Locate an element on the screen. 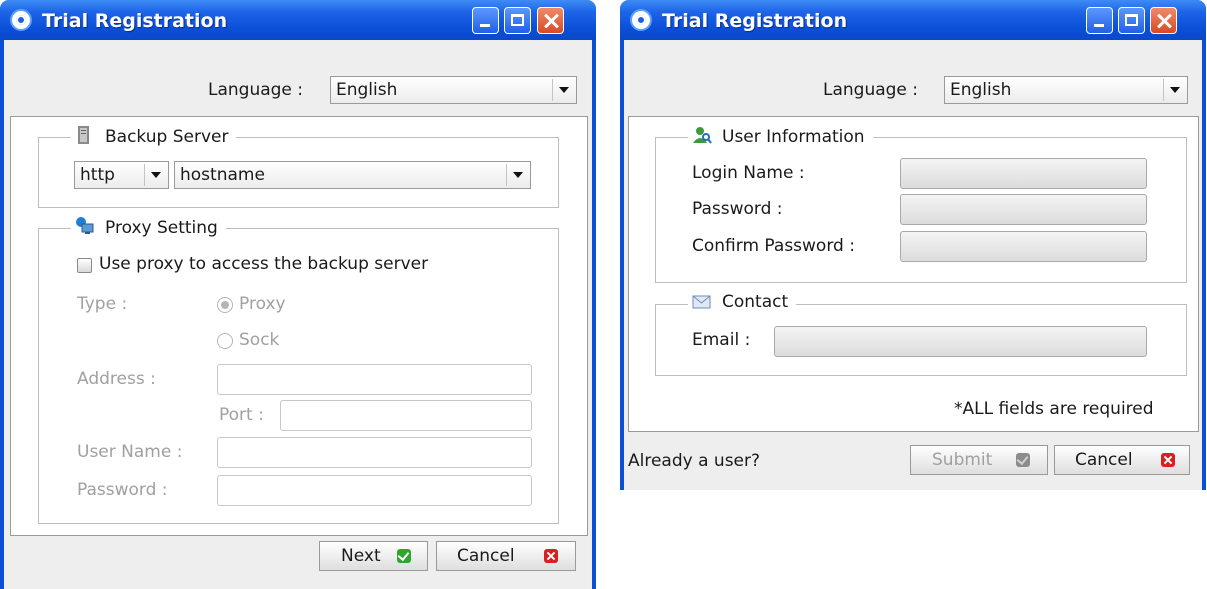 This screenshot has width=1207, height=589. sock-radio-label: Sock is located at coordinates (259, 340).